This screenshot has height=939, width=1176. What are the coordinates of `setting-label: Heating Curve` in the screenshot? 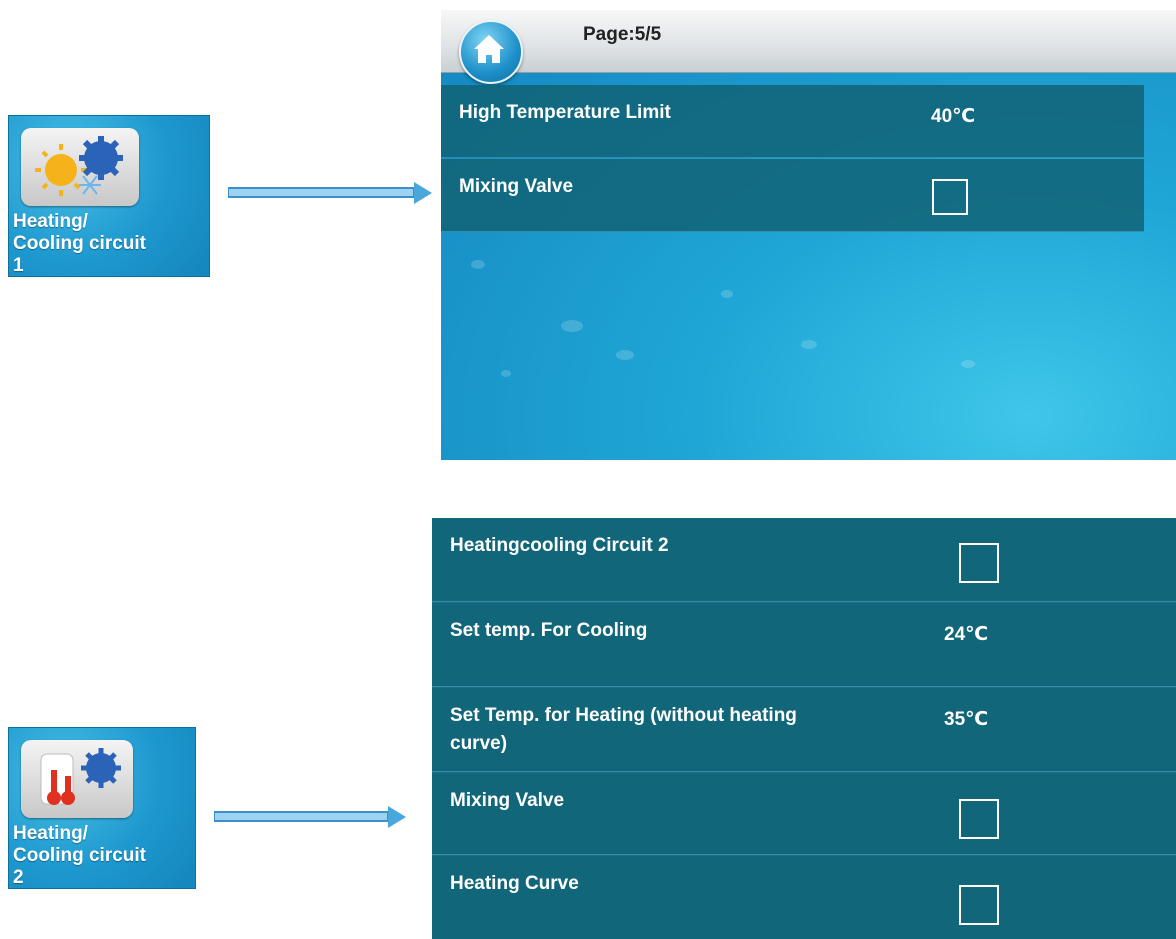 It's located at (514, 883).